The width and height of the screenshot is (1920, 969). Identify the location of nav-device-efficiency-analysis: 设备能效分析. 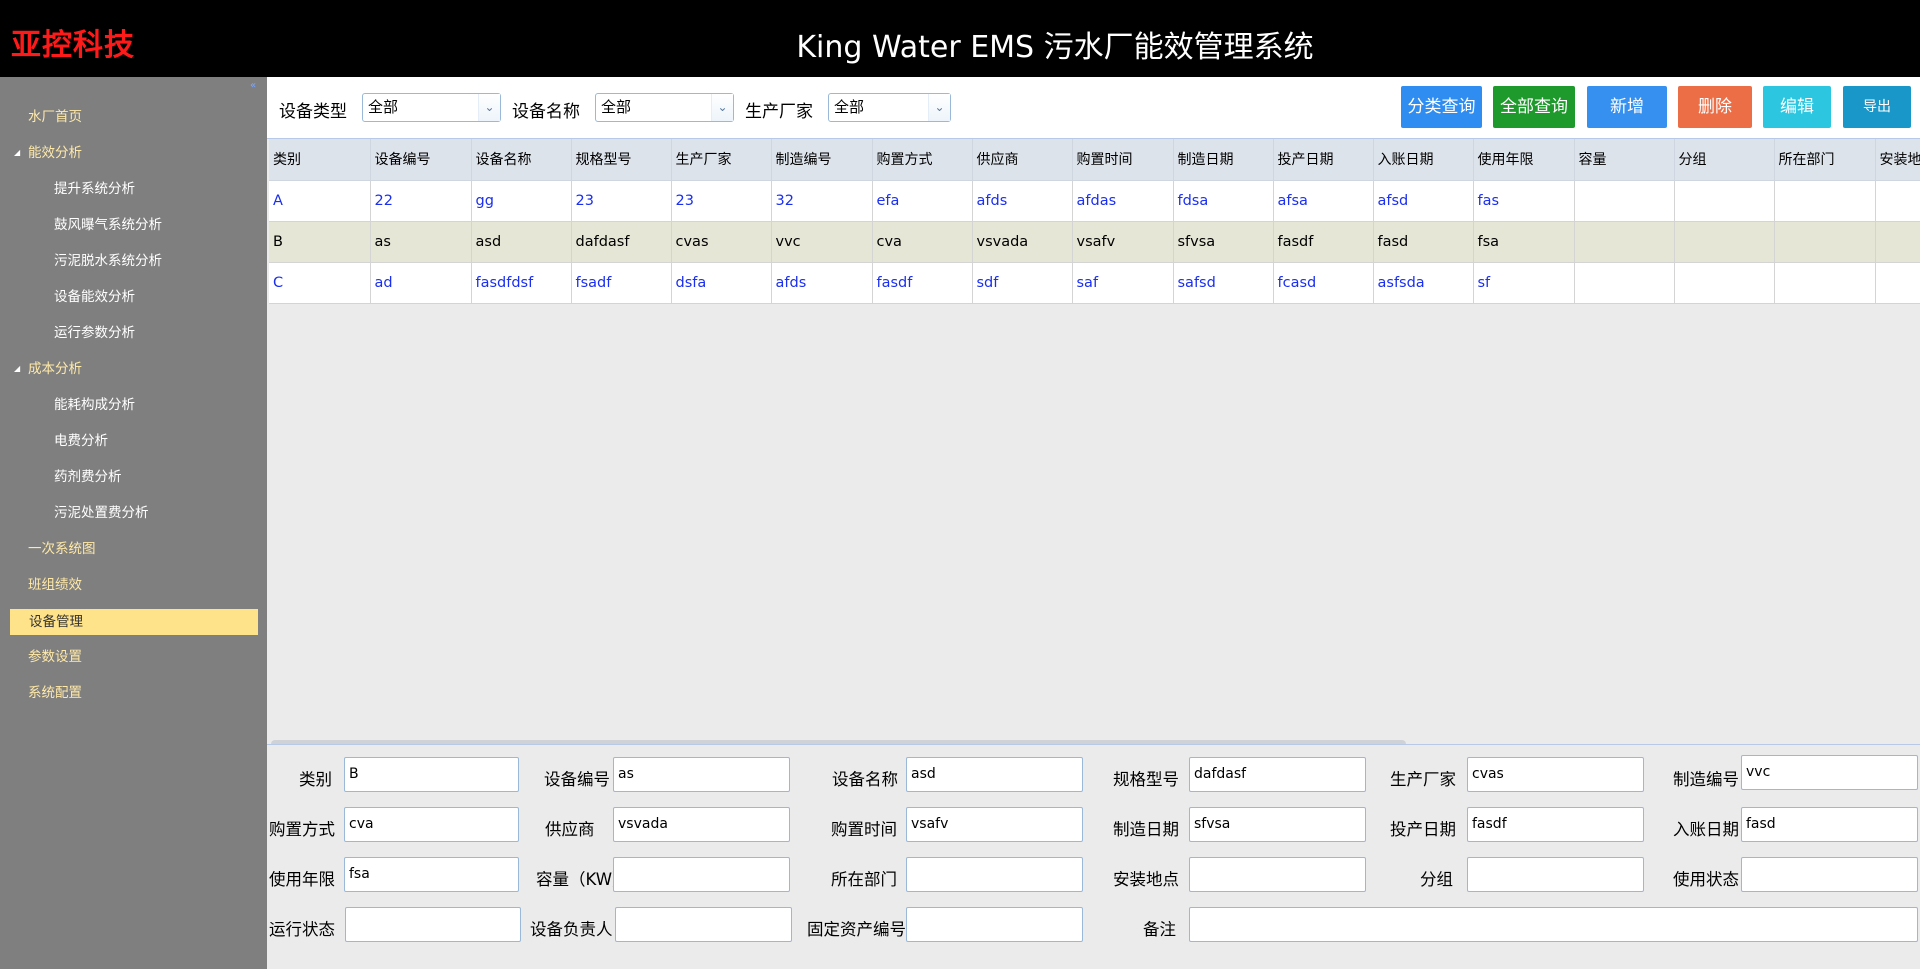
(94, 297).